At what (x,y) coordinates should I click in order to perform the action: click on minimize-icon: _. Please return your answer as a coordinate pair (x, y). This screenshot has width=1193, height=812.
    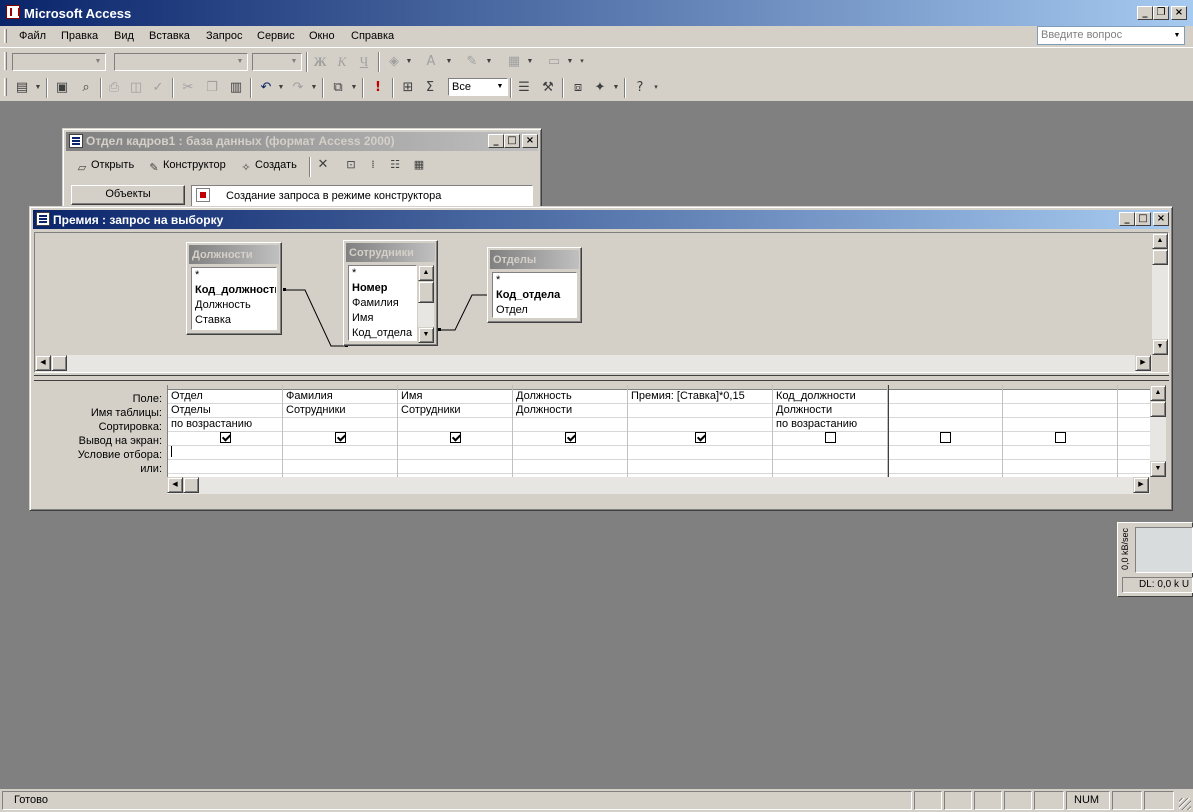
    Looking at the image, I should click on (1127, 219).